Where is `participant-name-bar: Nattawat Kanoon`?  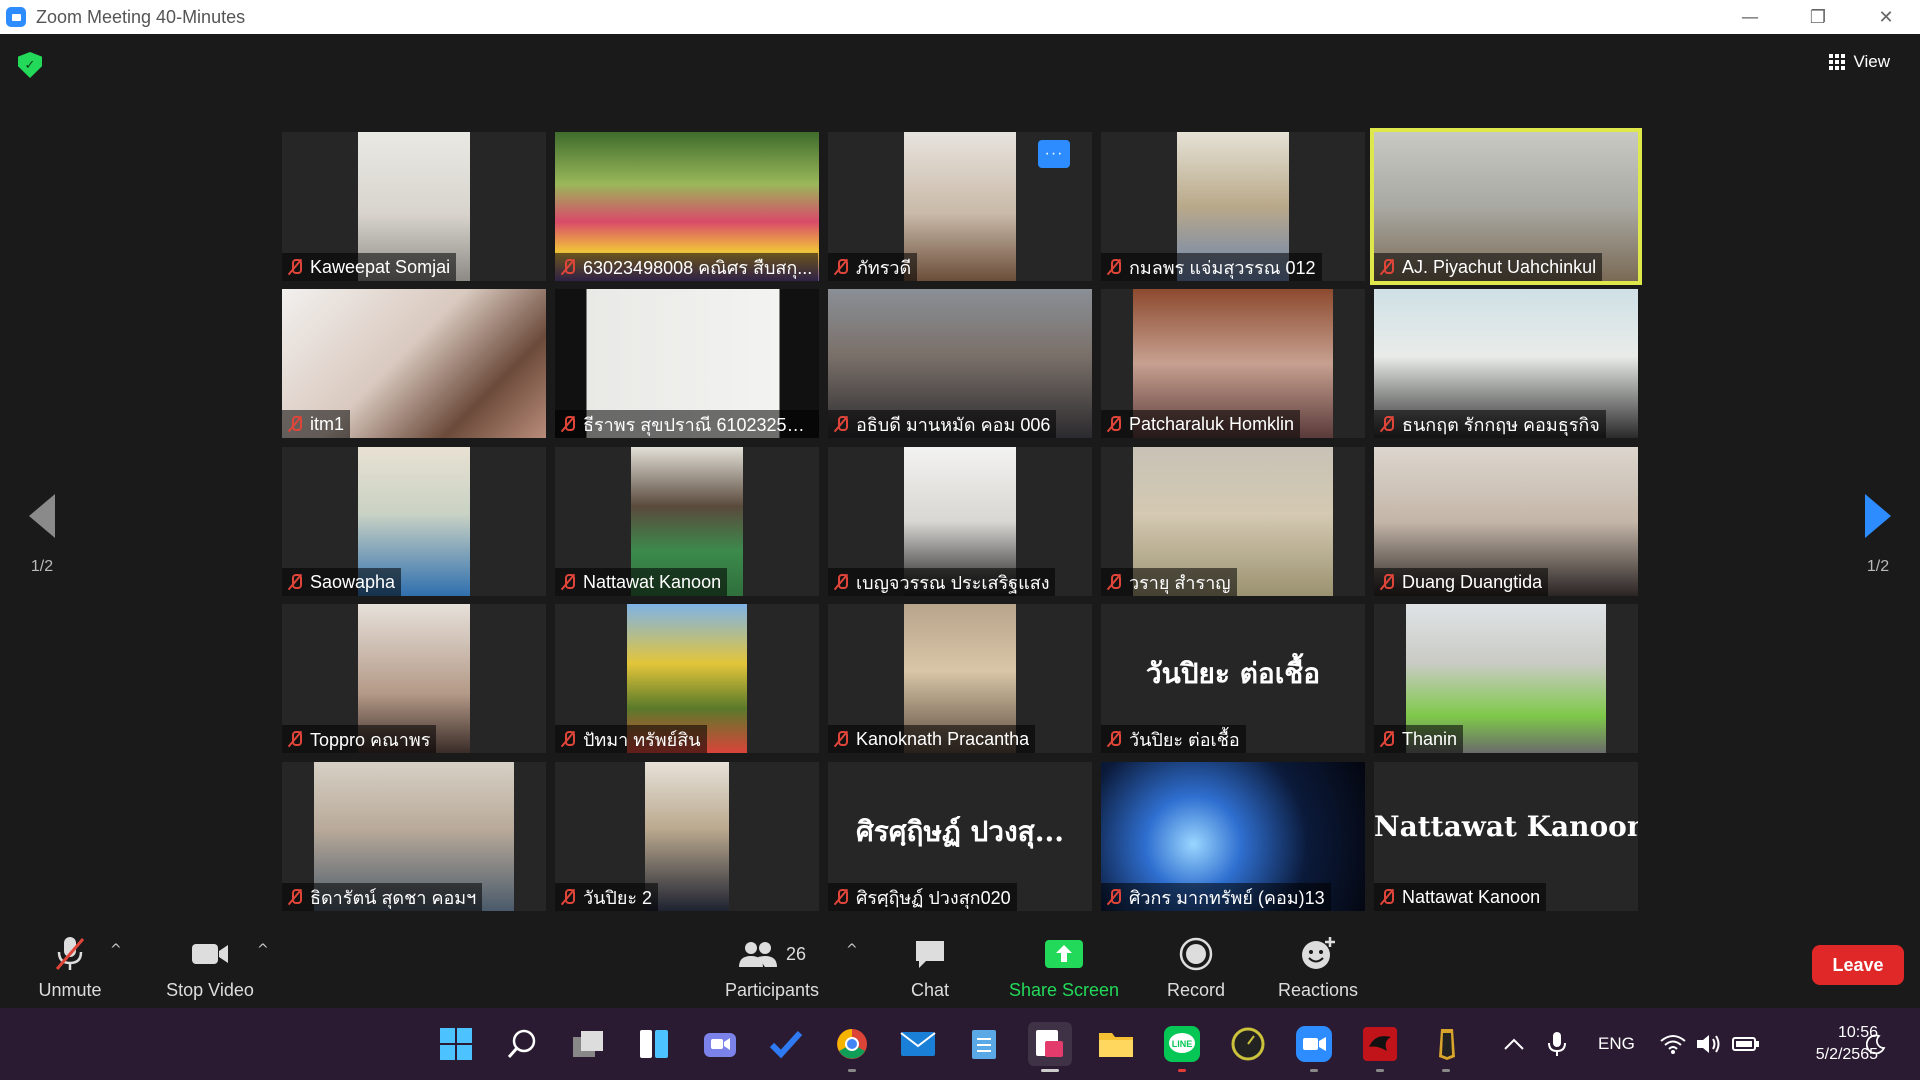
participant-name-bar: Nattawat Kanoon is located at coordinates (1460, 897).